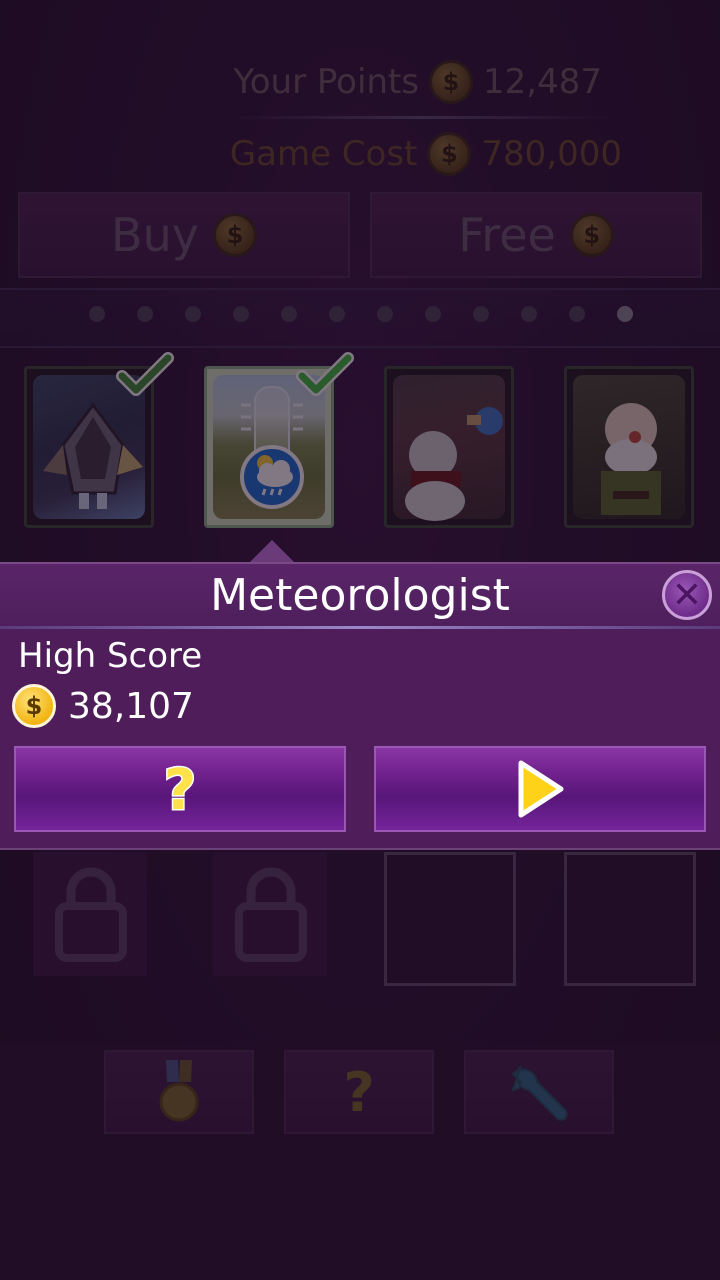 The height and width of the screenshot is (1280, 720). What do you see at coordinates (631, 459) in the screenshot?
I see `old-man-icon` at bounding box center [631, 459].